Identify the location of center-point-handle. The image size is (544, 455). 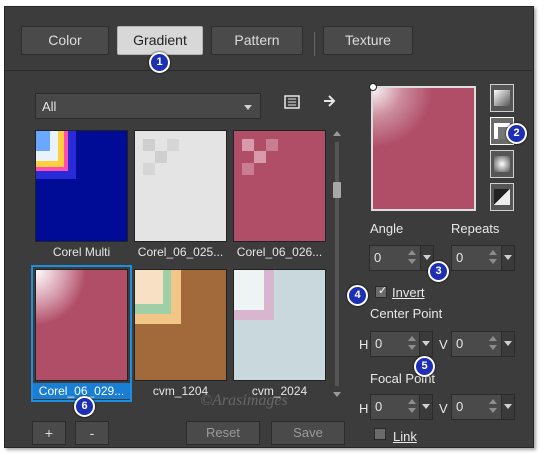
(373, 87).